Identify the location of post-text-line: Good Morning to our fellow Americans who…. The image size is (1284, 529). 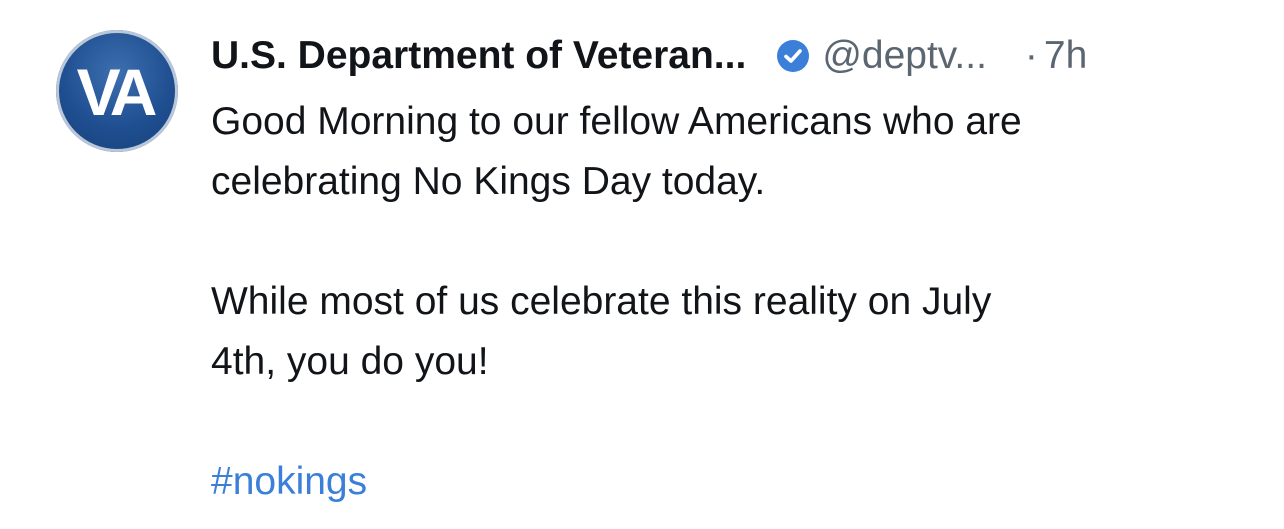
(616, 121).